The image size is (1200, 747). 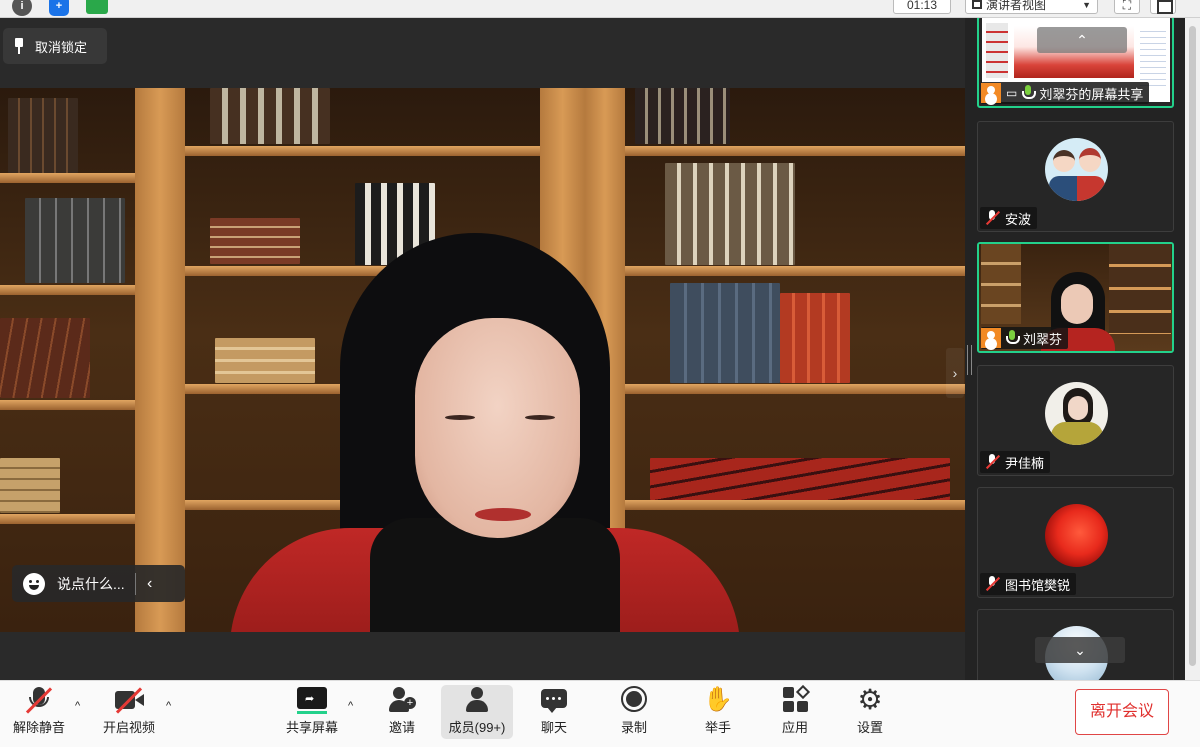 I want to click on network-signal-icon, so click(x=97, y=7).